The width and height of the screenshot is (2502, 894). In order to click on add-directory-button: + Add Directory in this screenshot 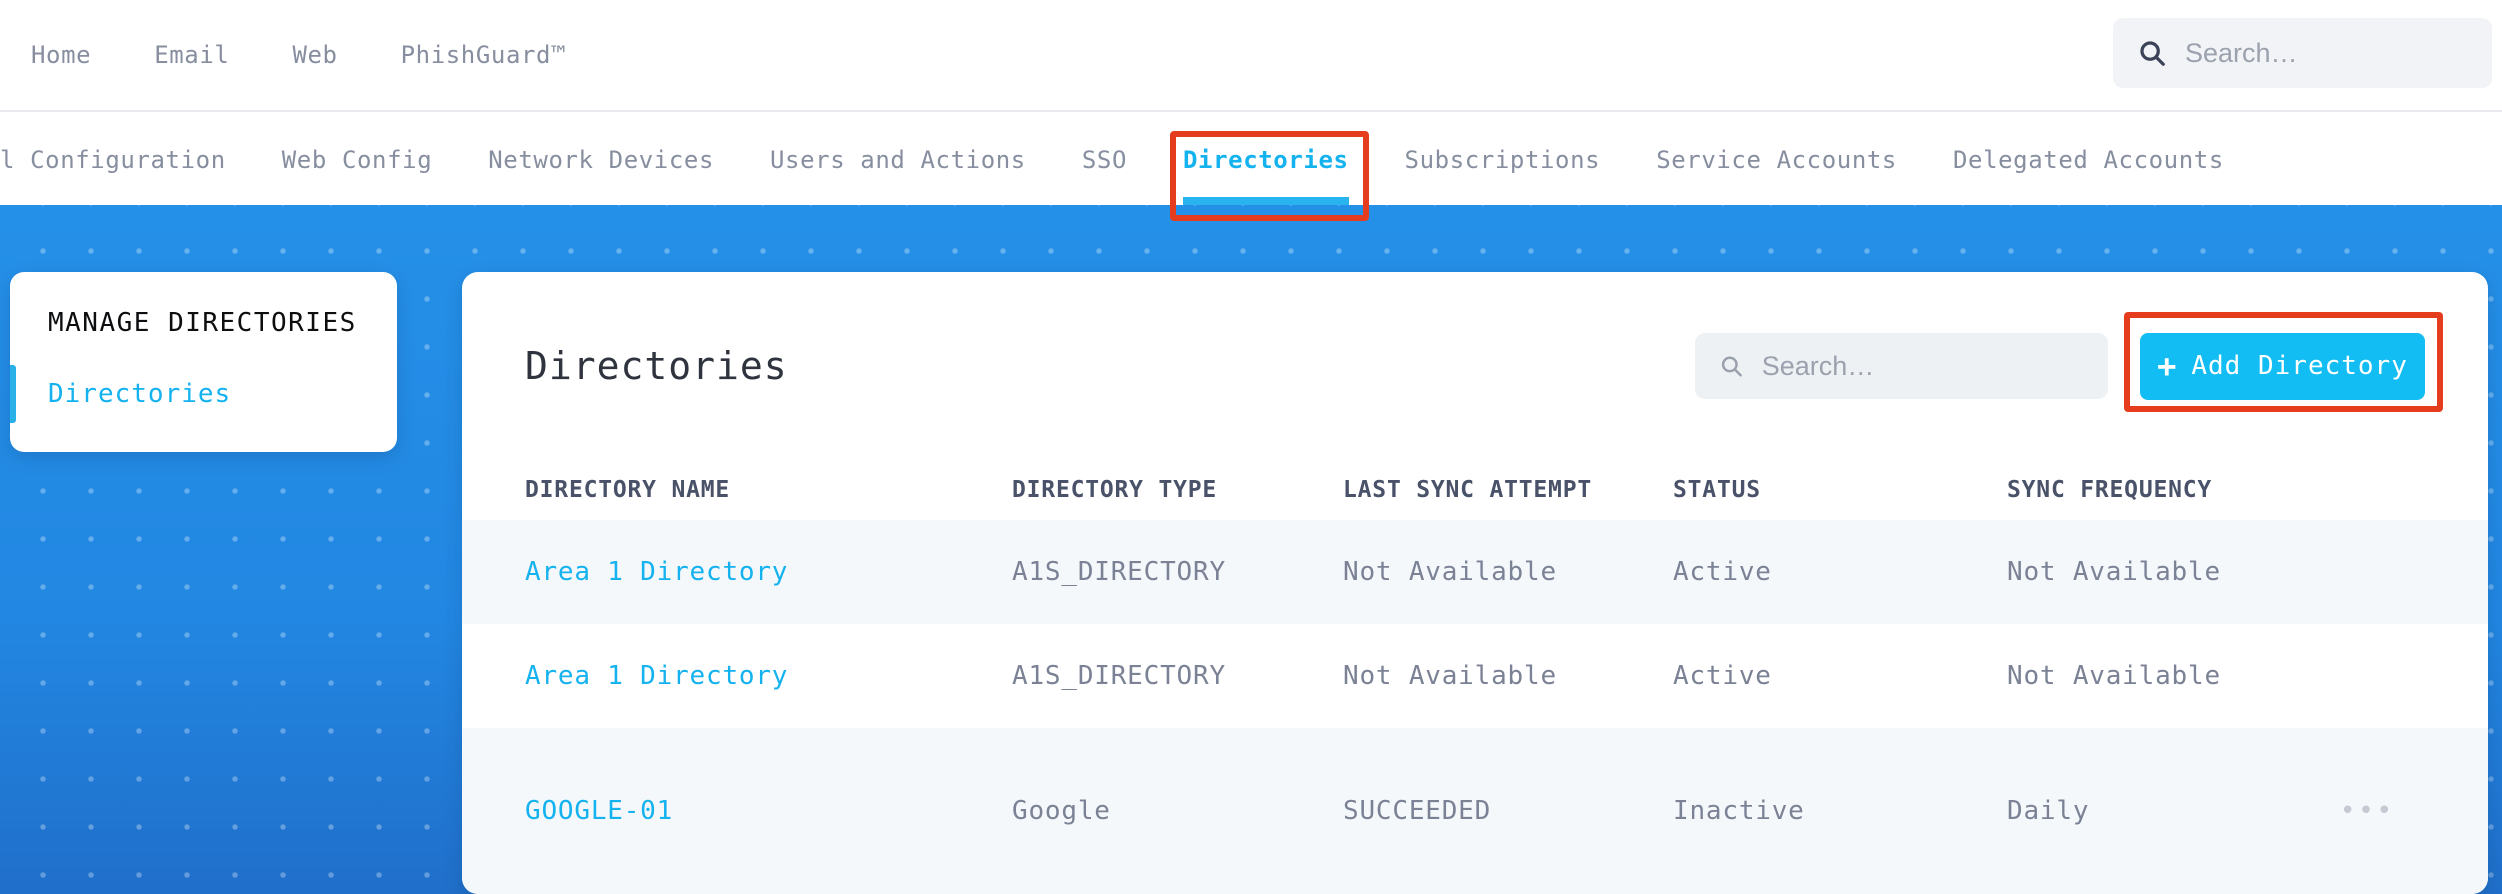, I will do `click(2282, 366)`.